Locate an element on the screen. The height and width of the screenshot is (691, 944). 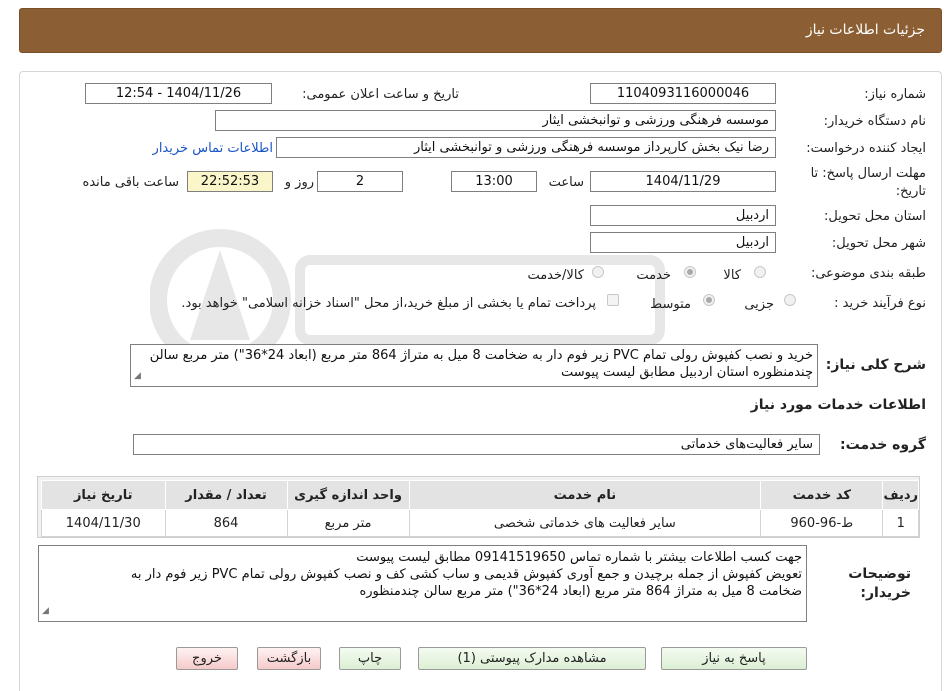
deadline-time-field: 13:00 is located at coordinates (494, 181).